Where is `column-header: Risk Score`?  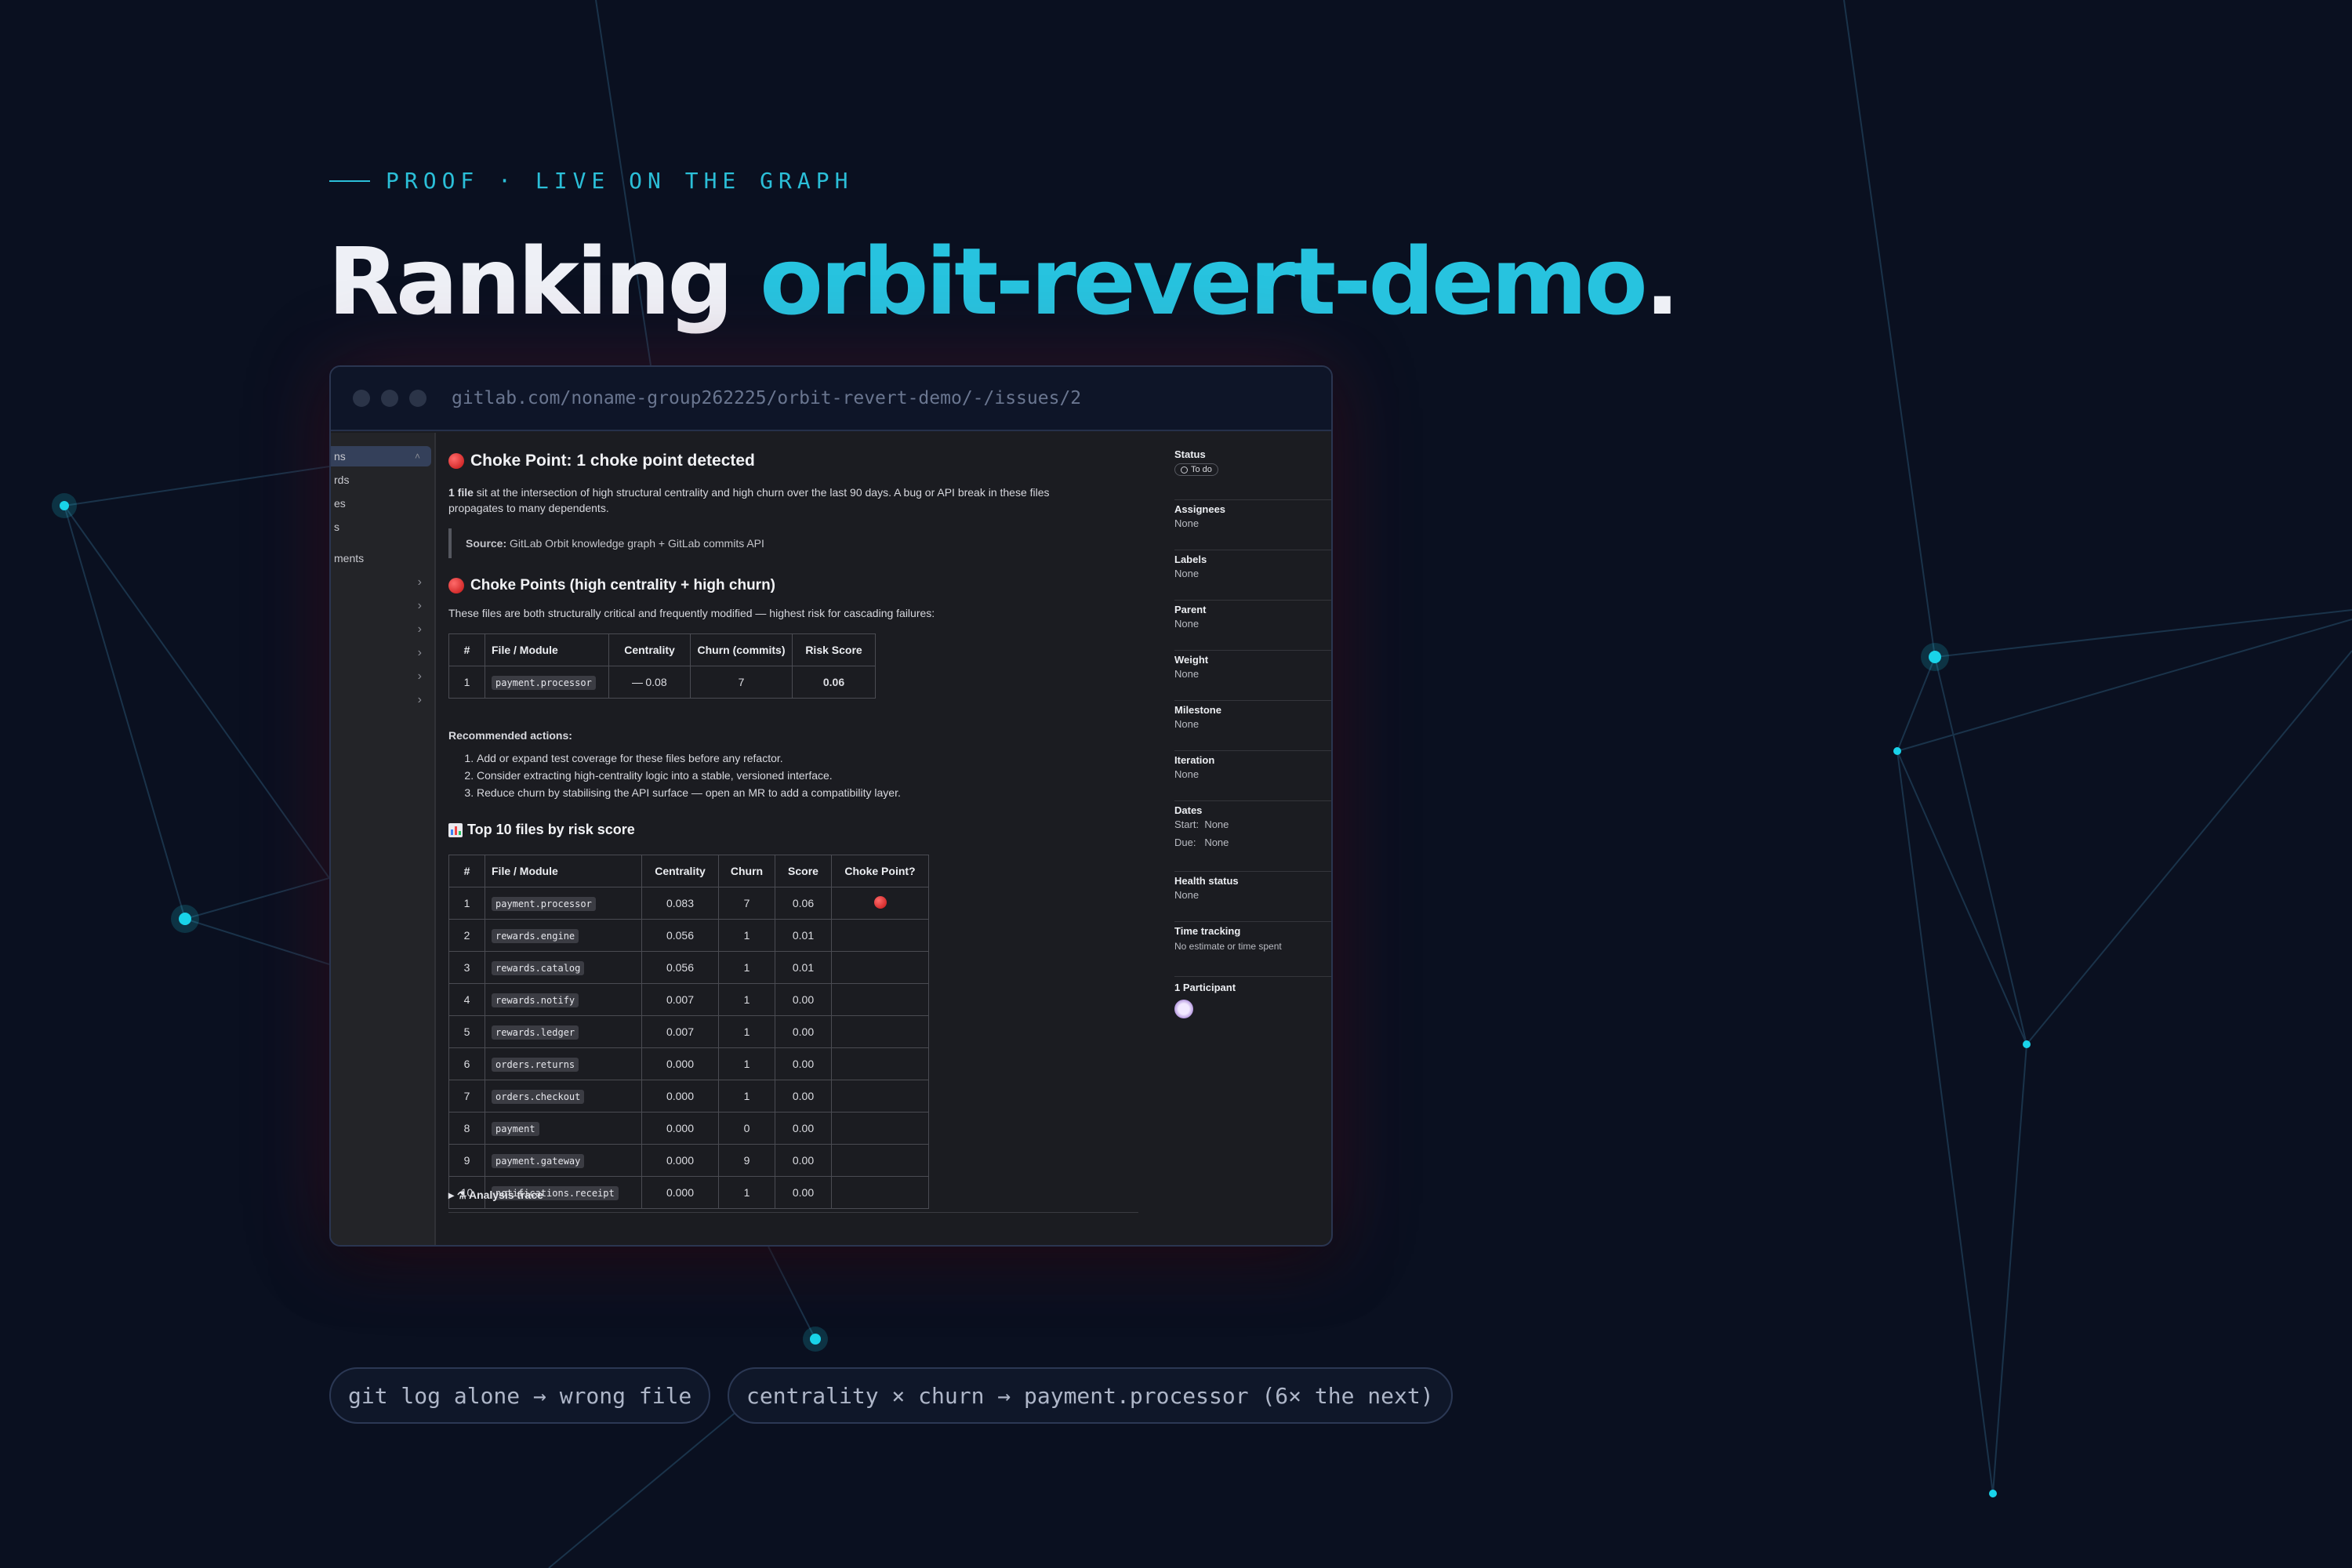
column-header: Risk Score is located at coordinates (834, 649).